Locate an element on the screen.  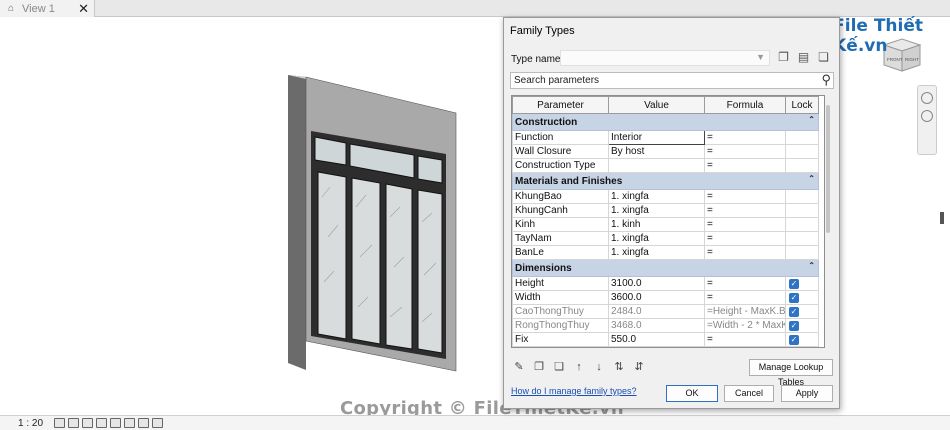
type-name-dropdown: ▼ is located at coordinates (665, 58).